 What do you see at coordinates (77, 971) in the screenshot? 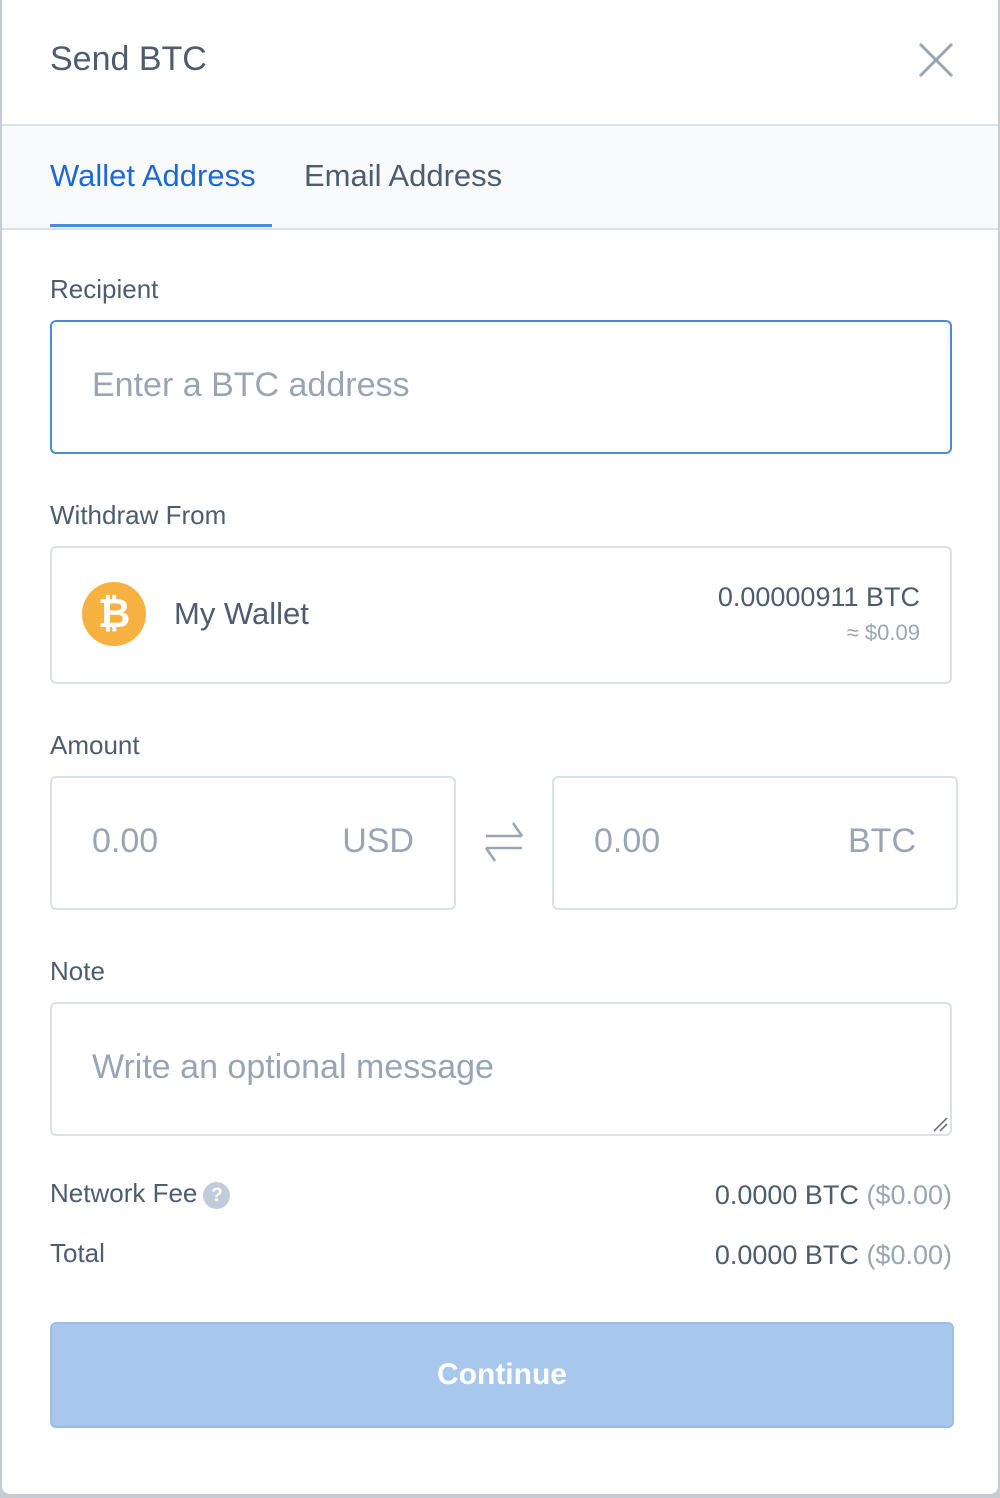
I see `note-label: Note` at bounding box center [77, 971].